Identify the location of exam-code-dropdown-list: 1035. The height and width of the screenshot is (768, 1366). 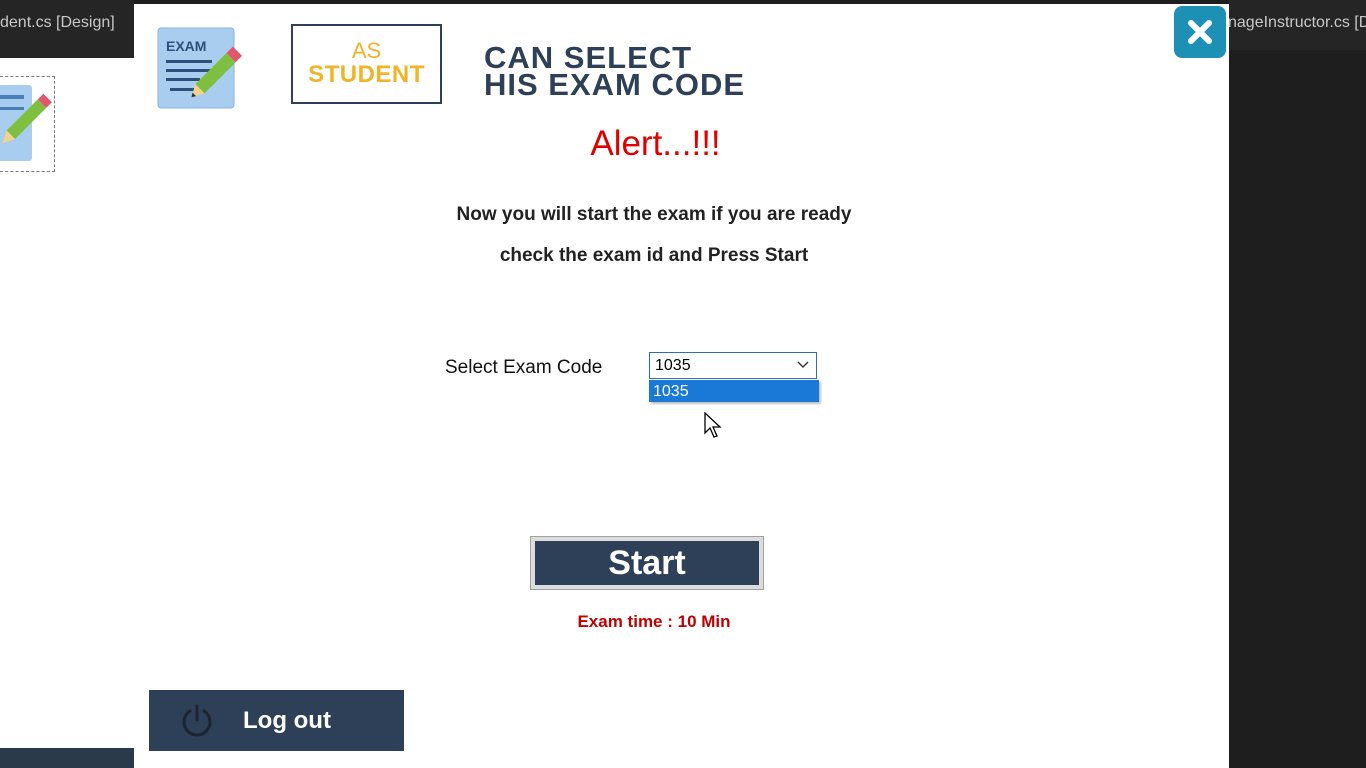
(734, 391).